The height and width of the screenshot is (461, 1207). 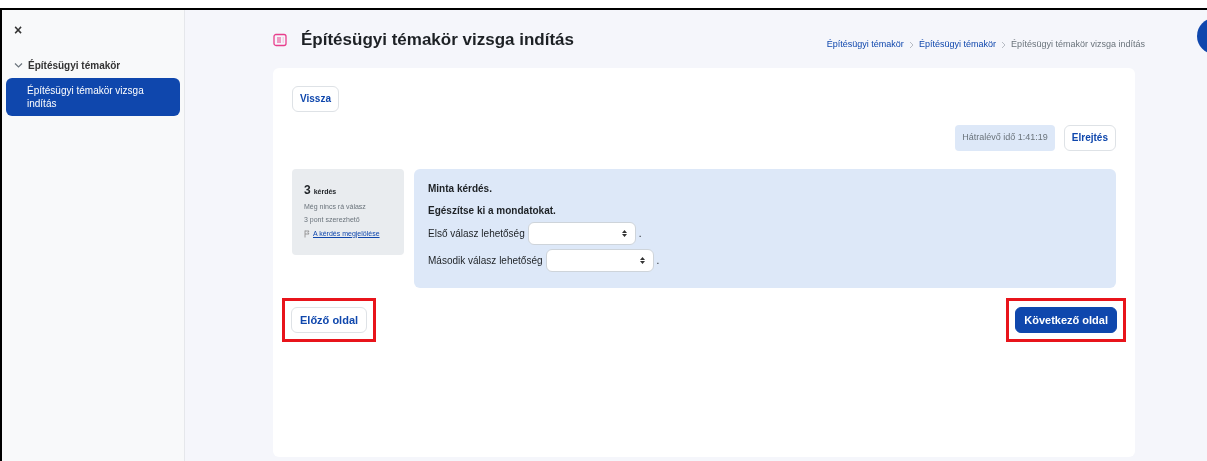 What do you see at coordinates (18, 30) in the screenshot?
I see `close-button: ×` at bounding box center [18, 30].